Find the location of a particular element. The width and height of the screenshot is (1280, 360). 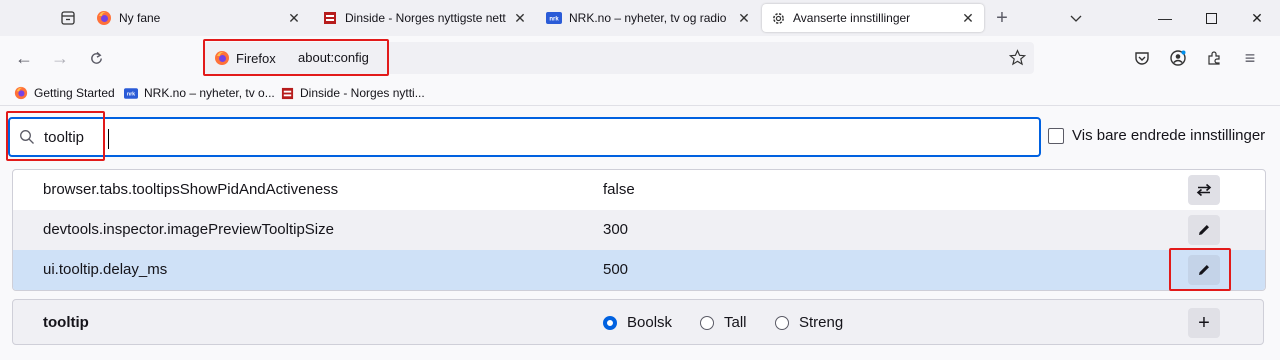

bookmark-getting-started: Getting Started is located at coordinates (64, 93).